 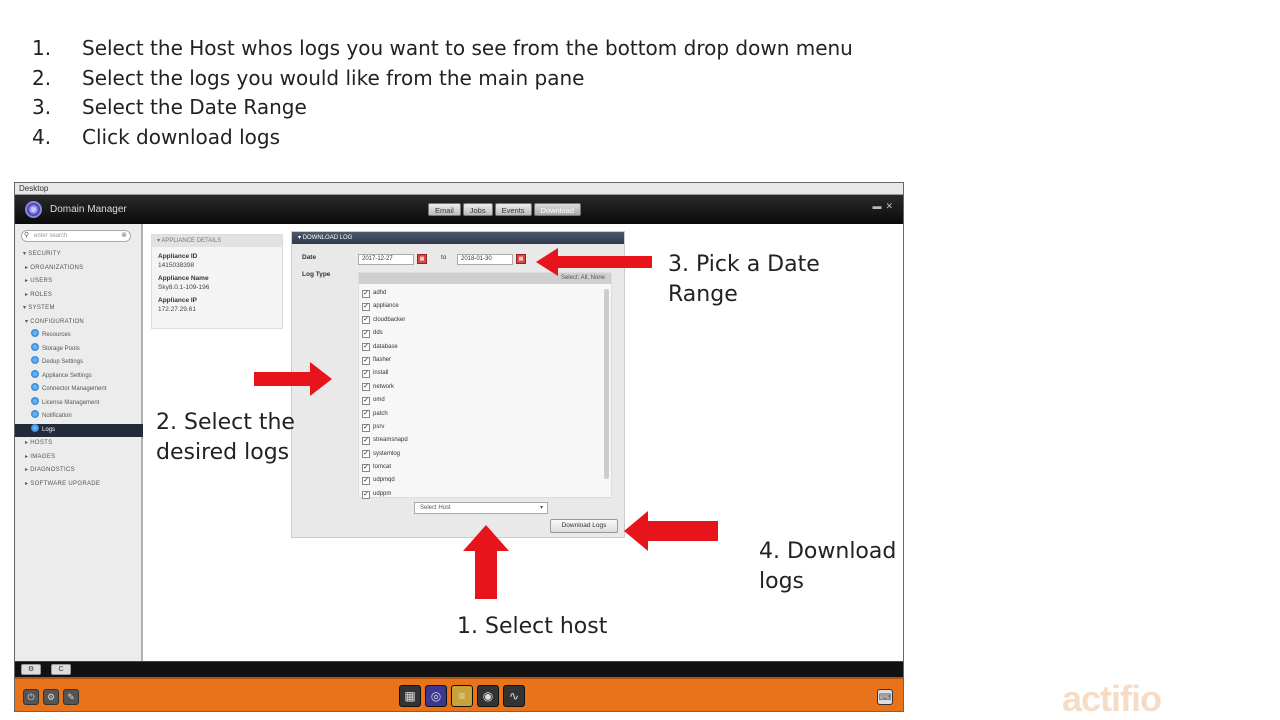 I want to click on appliance-details-header: ▾ APPLIANCE DETAILS, so click(x=217, y=241).